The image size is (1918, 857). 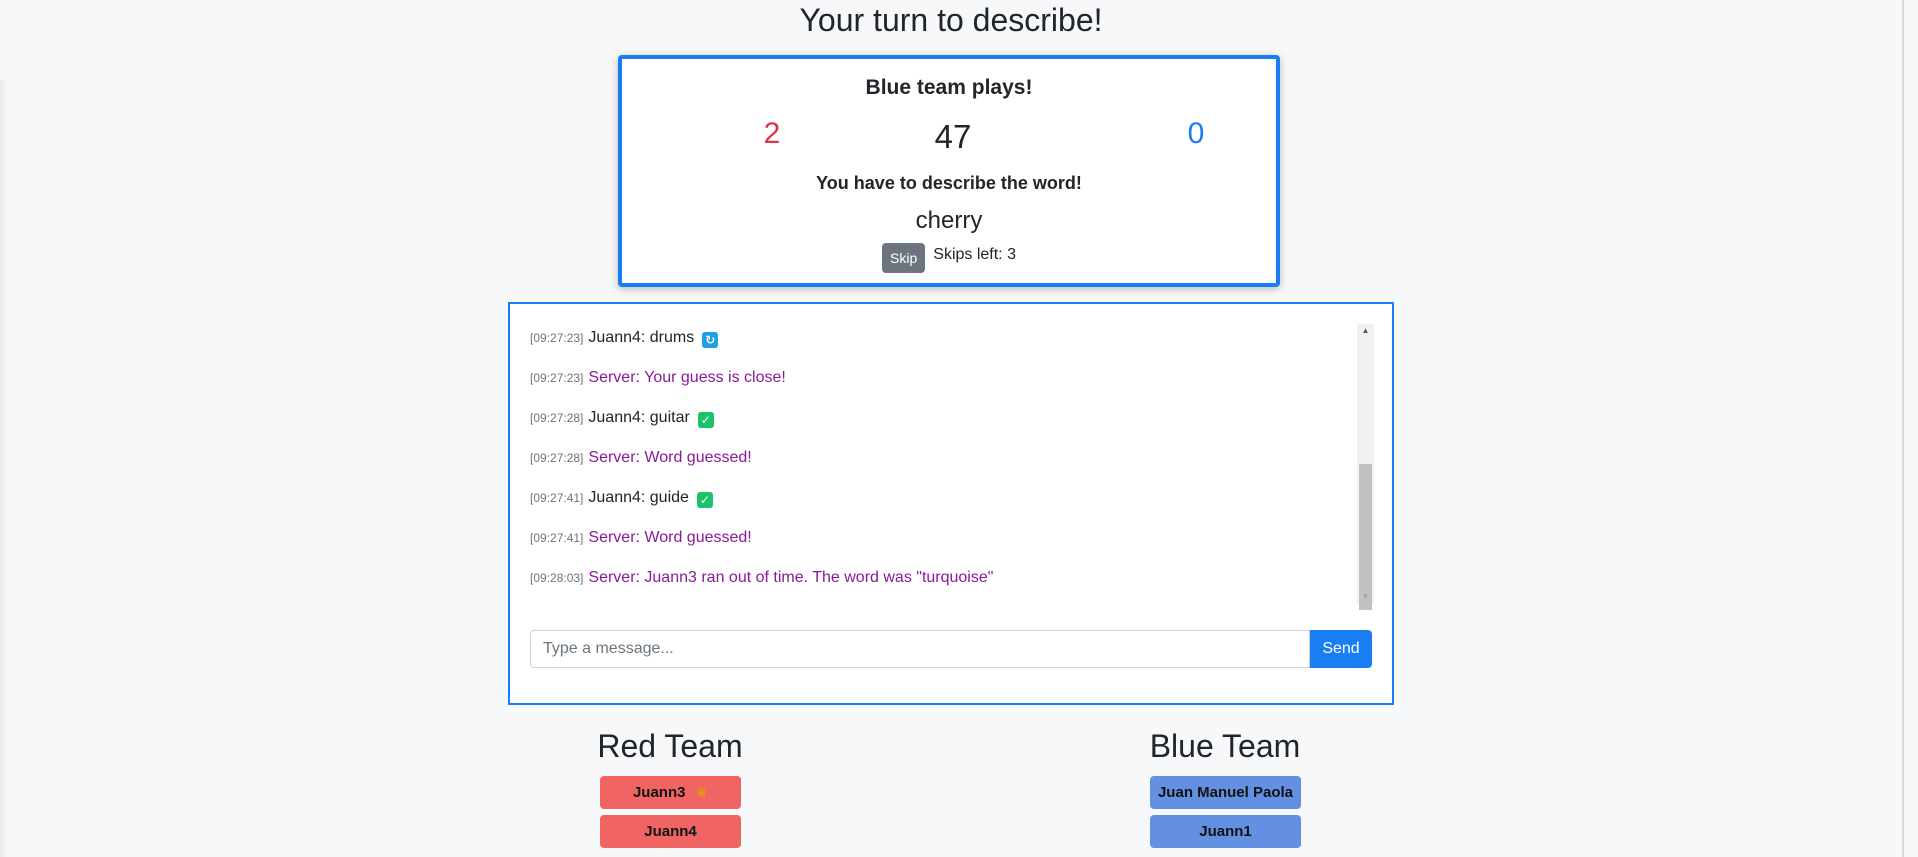 What do you see at coordinates (1341, 649) in the screenshot?
I see `send-button: Send` at bounding box center [1341, 649].